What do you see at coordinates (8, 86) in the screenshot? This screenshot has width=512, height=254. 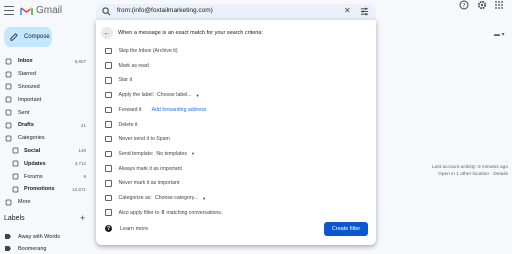 I see `clock-icon` at bounding box center [8, 86].